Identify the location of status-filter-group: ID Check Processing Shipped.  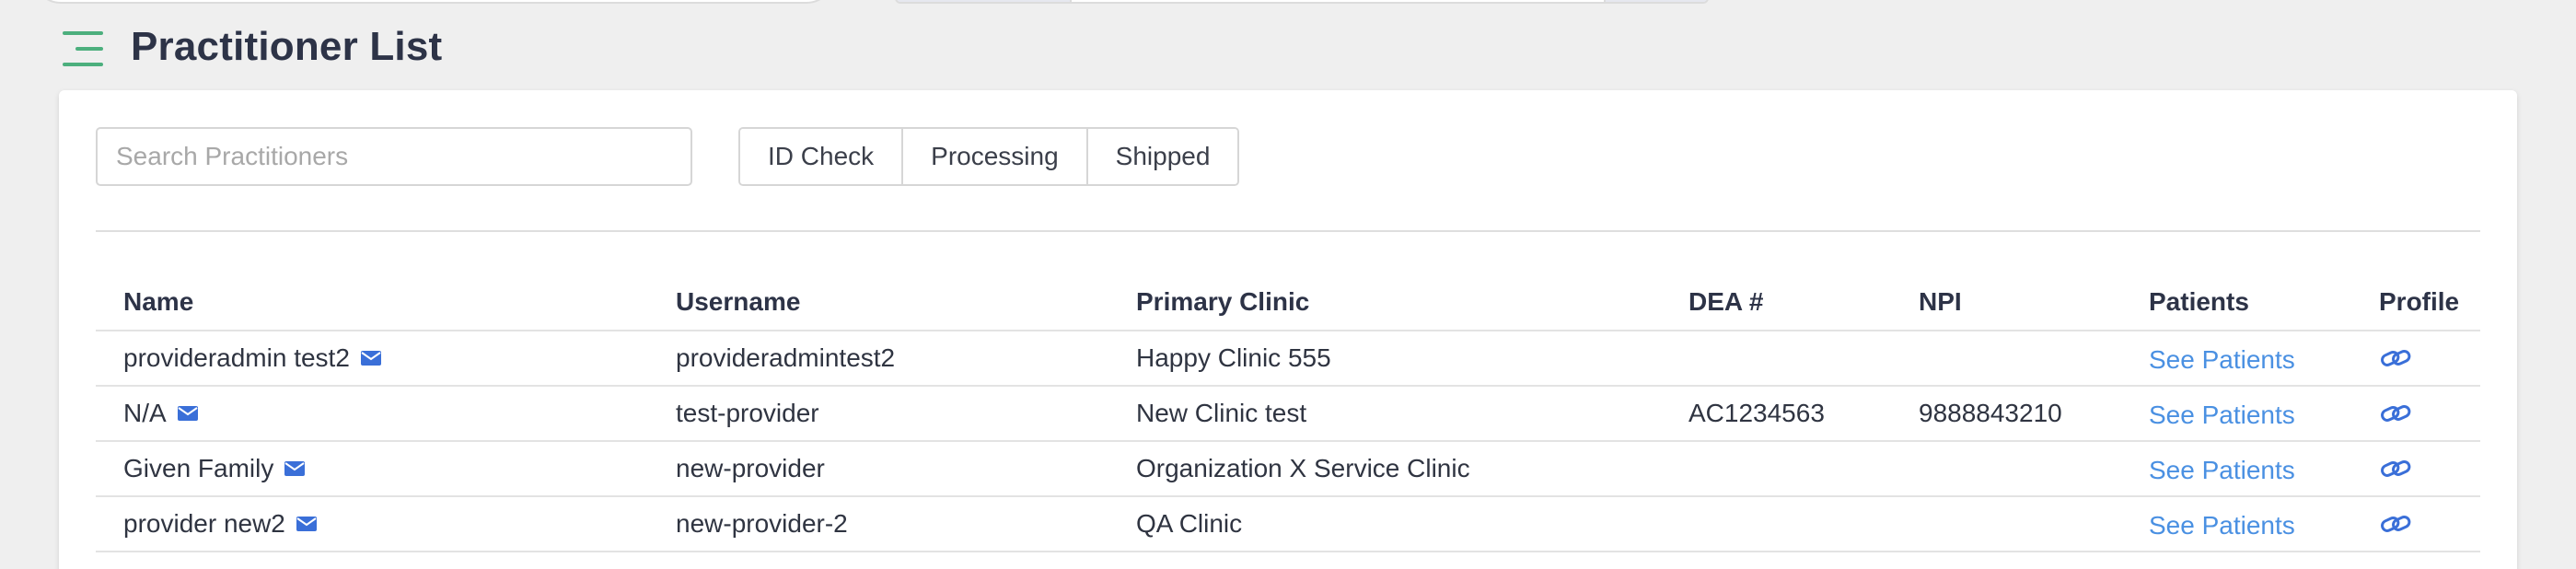
(989, 156).